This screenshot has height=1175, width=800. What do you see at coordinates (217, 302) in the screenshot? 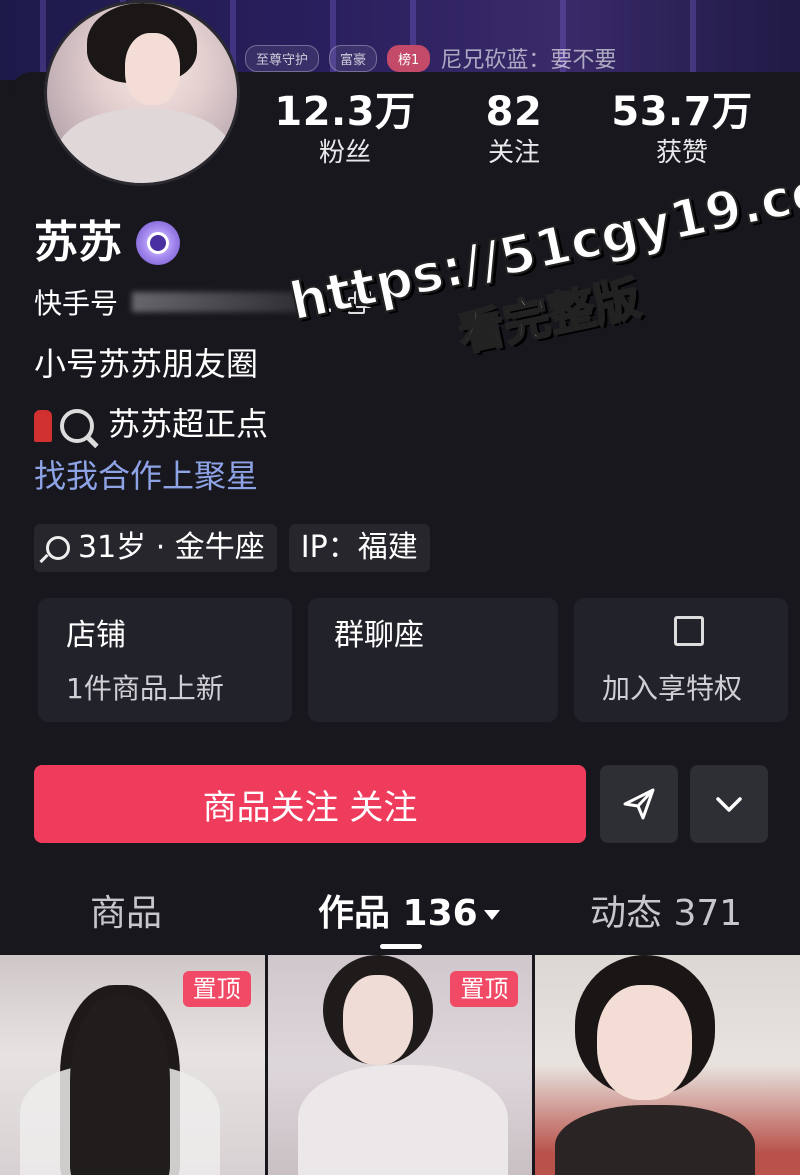
I see `id-redacted` at bounding box center [217, 302].